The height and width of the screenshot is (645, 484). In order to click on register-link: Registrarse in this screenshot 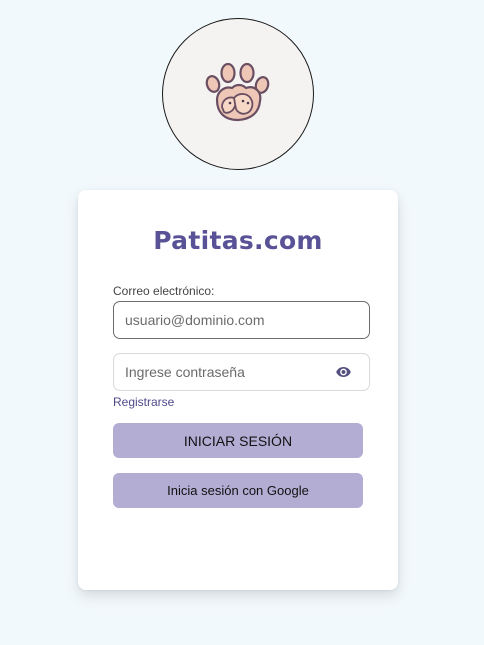, I will do `click(143, 402)`.